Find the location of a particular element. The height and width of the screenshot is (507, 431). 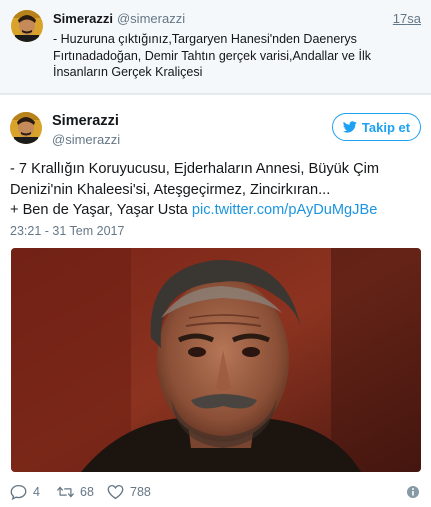

timestamp-link: 17sa is located at coordinates (407, 18).